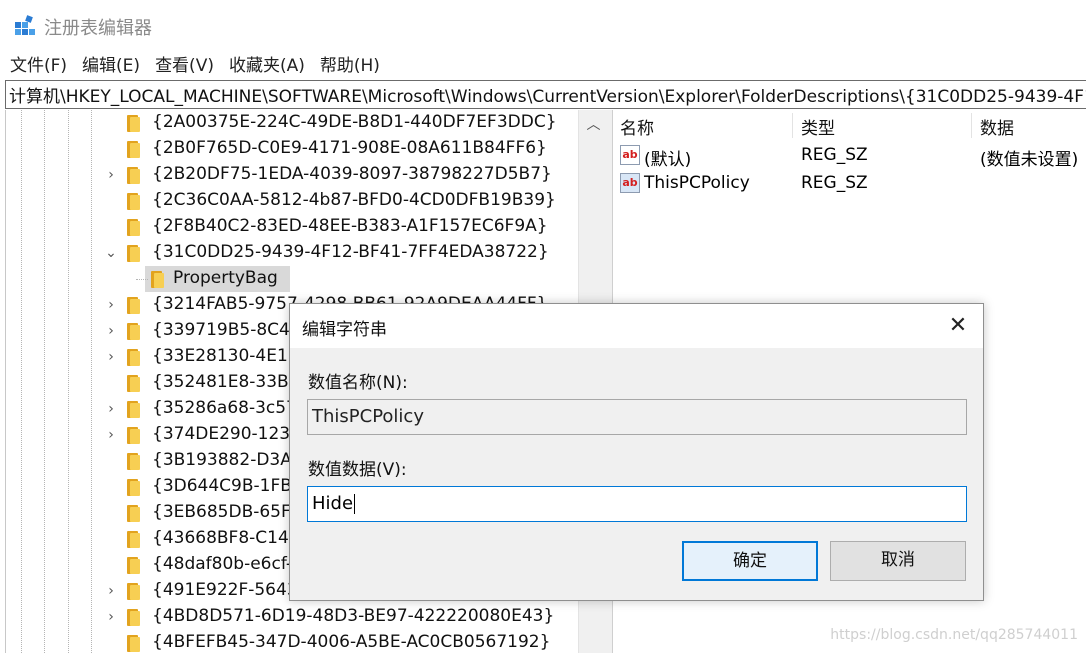 This screenshot has height=653, width=1086. I want to click on tree-item: {2B0F765D-C0E9-4171-908E-08A611B84FF6}, so click(292, 149).